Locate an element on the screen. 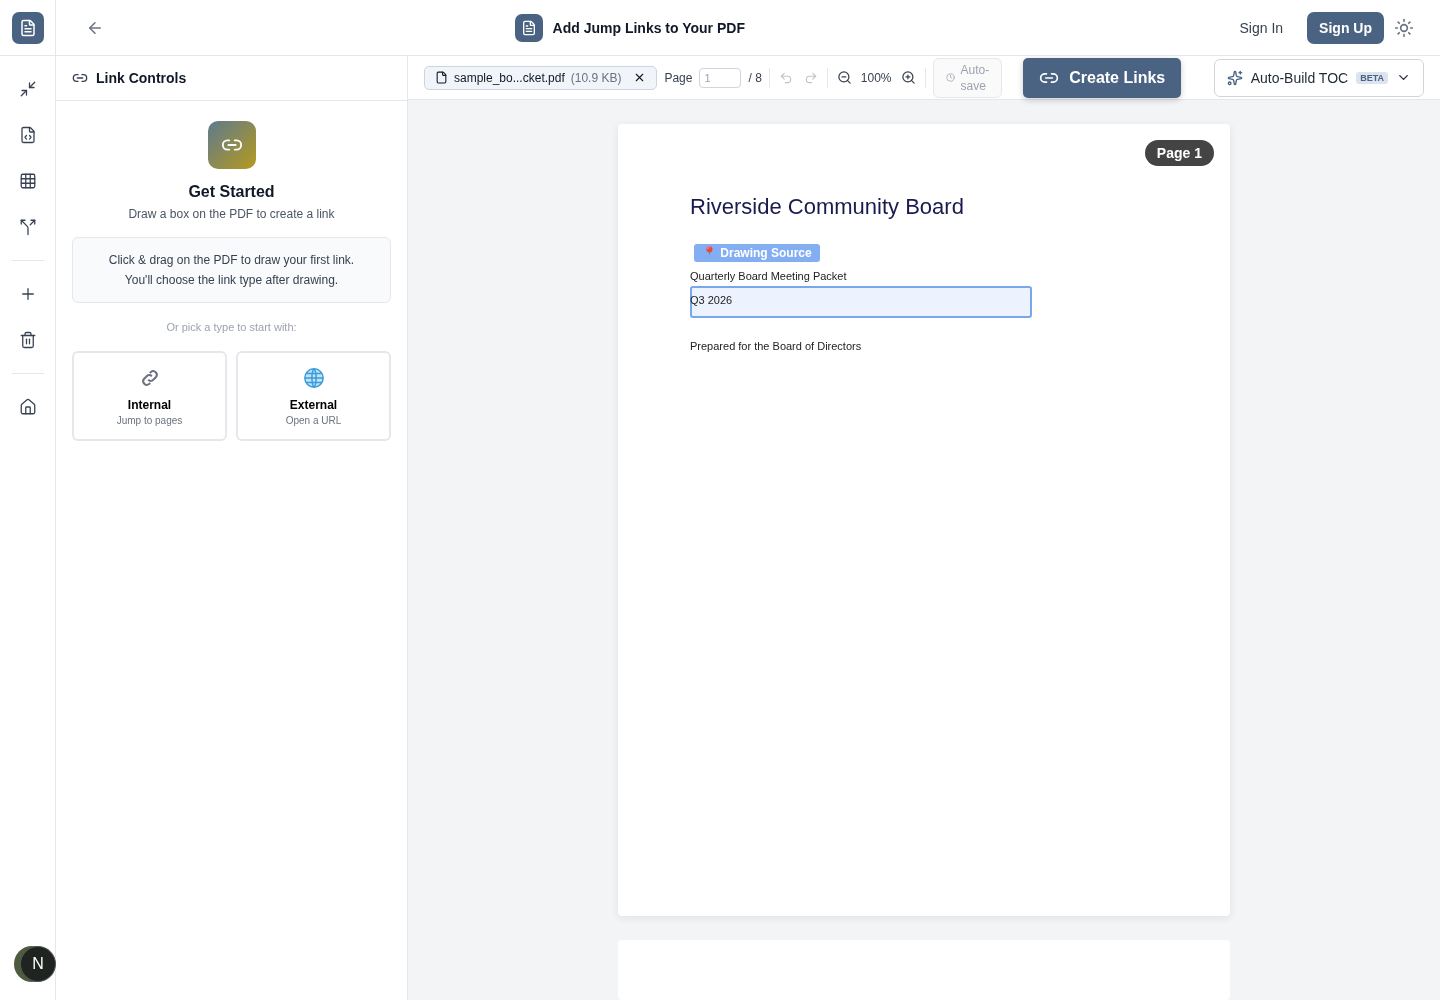 Image resolution: width=1440 pixels, height=1000 pixels. pick-type-label: Or pick a type to start with: is located at coordinates (231, 327).